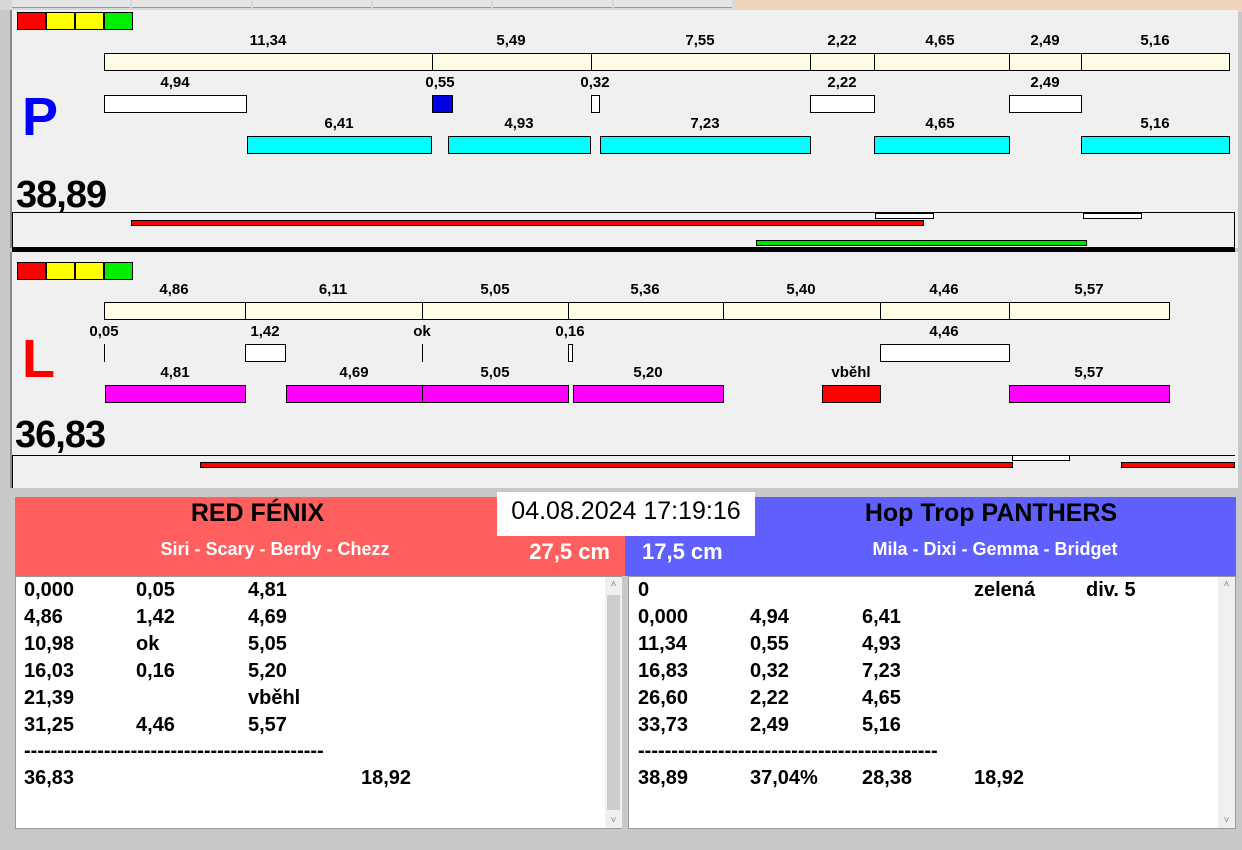  What do you see at coordinates (663, 671) in the screenshot?
I see `result-cell: 16,83` at bounding box center [663, 671].